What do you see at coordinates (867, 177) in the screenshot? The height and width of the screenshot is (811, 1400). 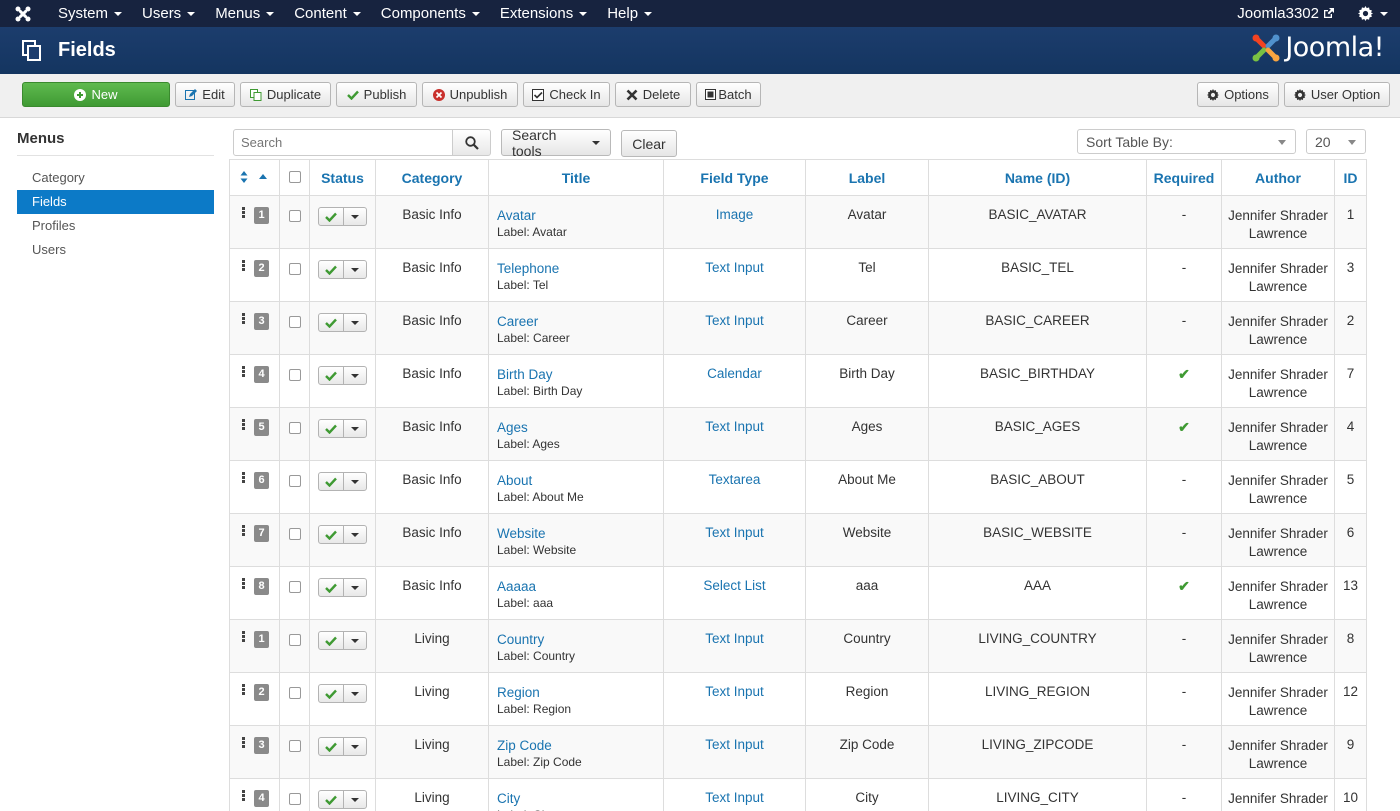 I see `label-header: Label` at bounding box center [867, 177].